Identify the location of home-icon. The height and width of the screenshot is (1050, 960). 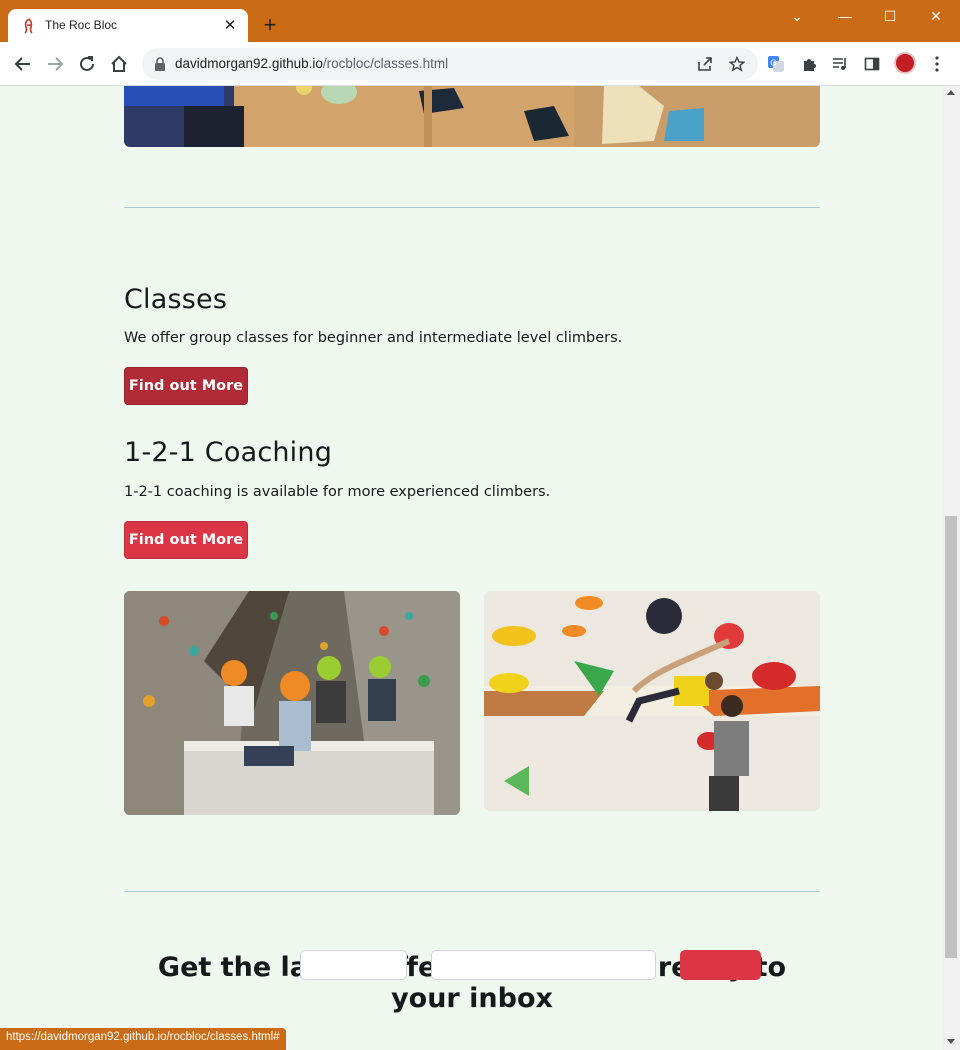
(119, 63).